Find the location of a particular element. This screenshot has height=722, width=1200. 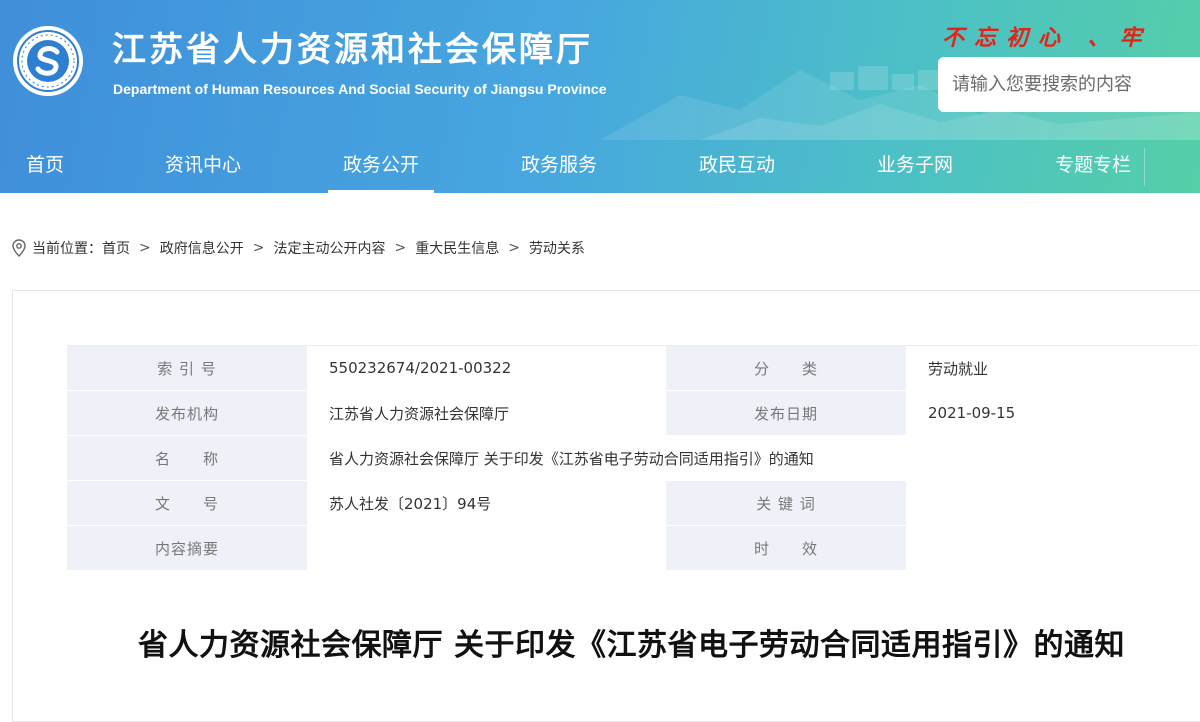

nav-item-home: 首页 is located at coordinates (45, 166).